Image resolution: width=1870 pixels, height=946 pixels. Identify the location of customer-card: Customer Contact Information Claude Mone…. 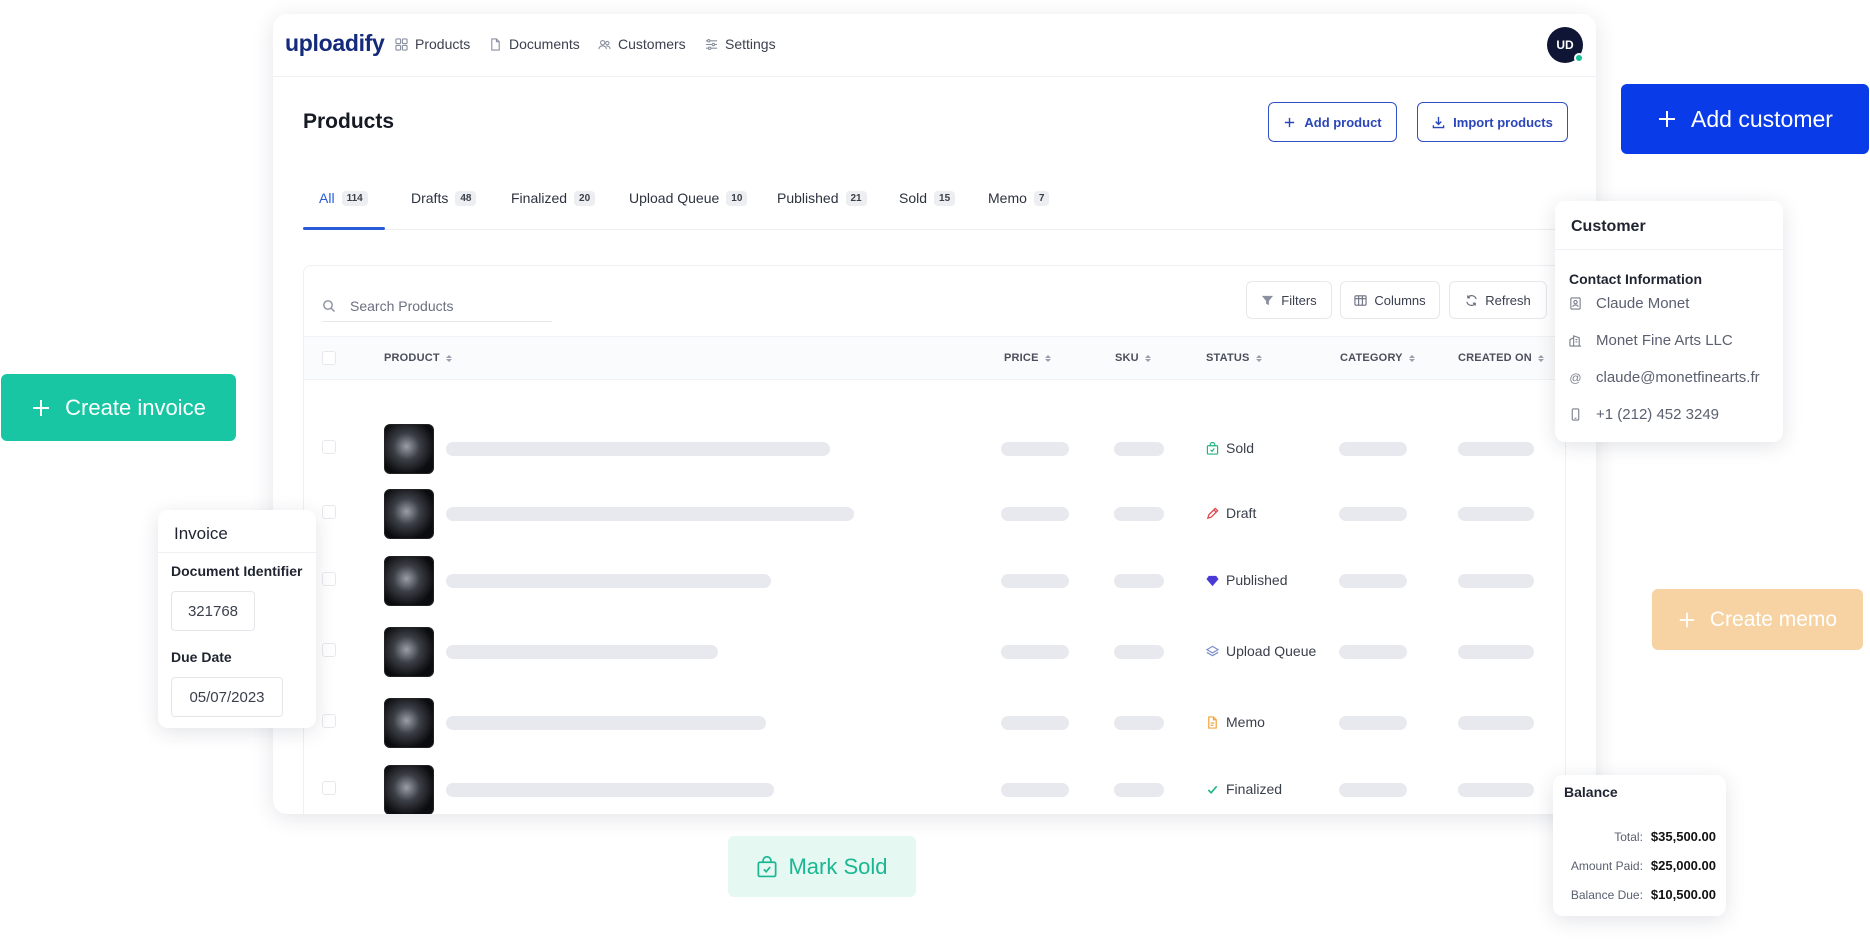
(1669, 321).